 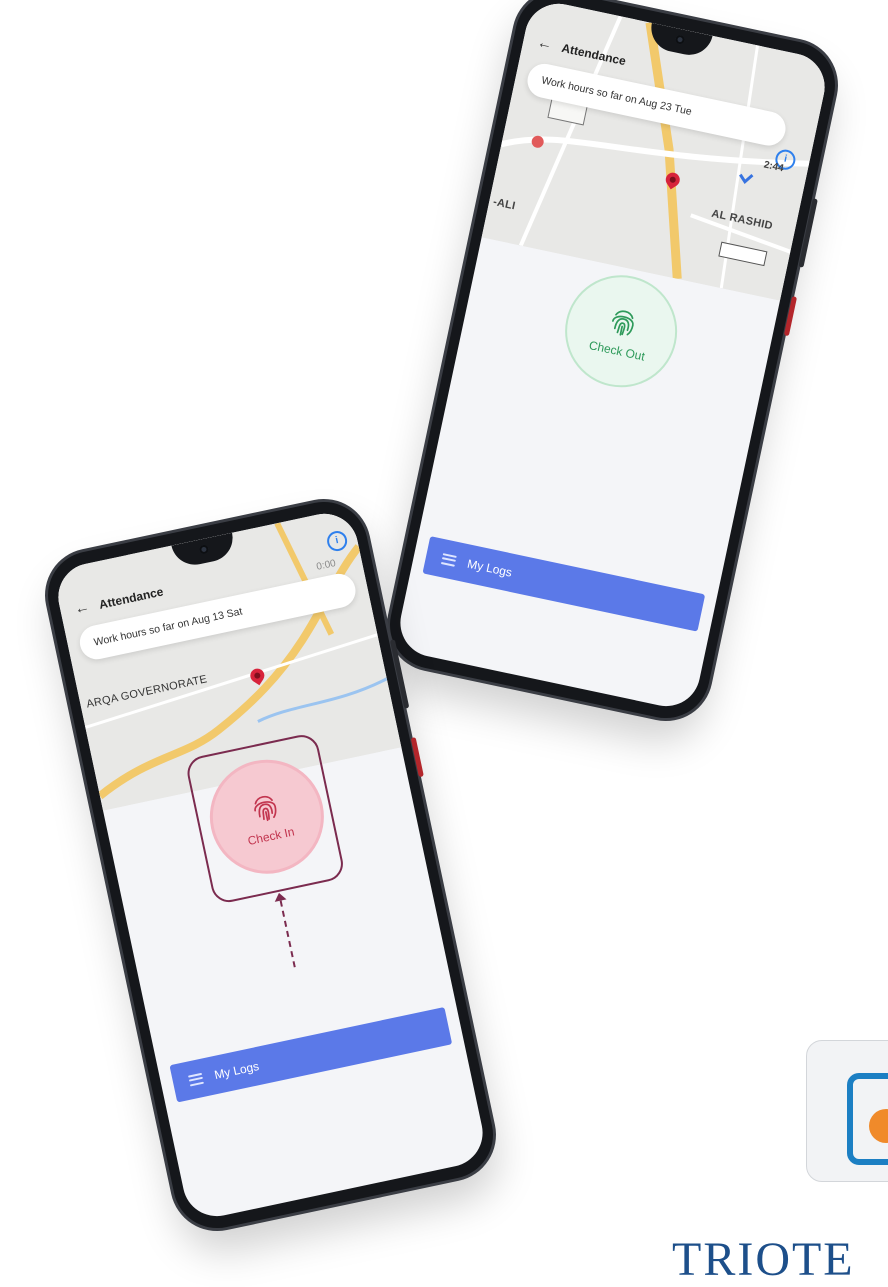 What do you see at coordinates (287, 934) in the screenshot?
I see `arrow-line` at bounding box center [287, 934].